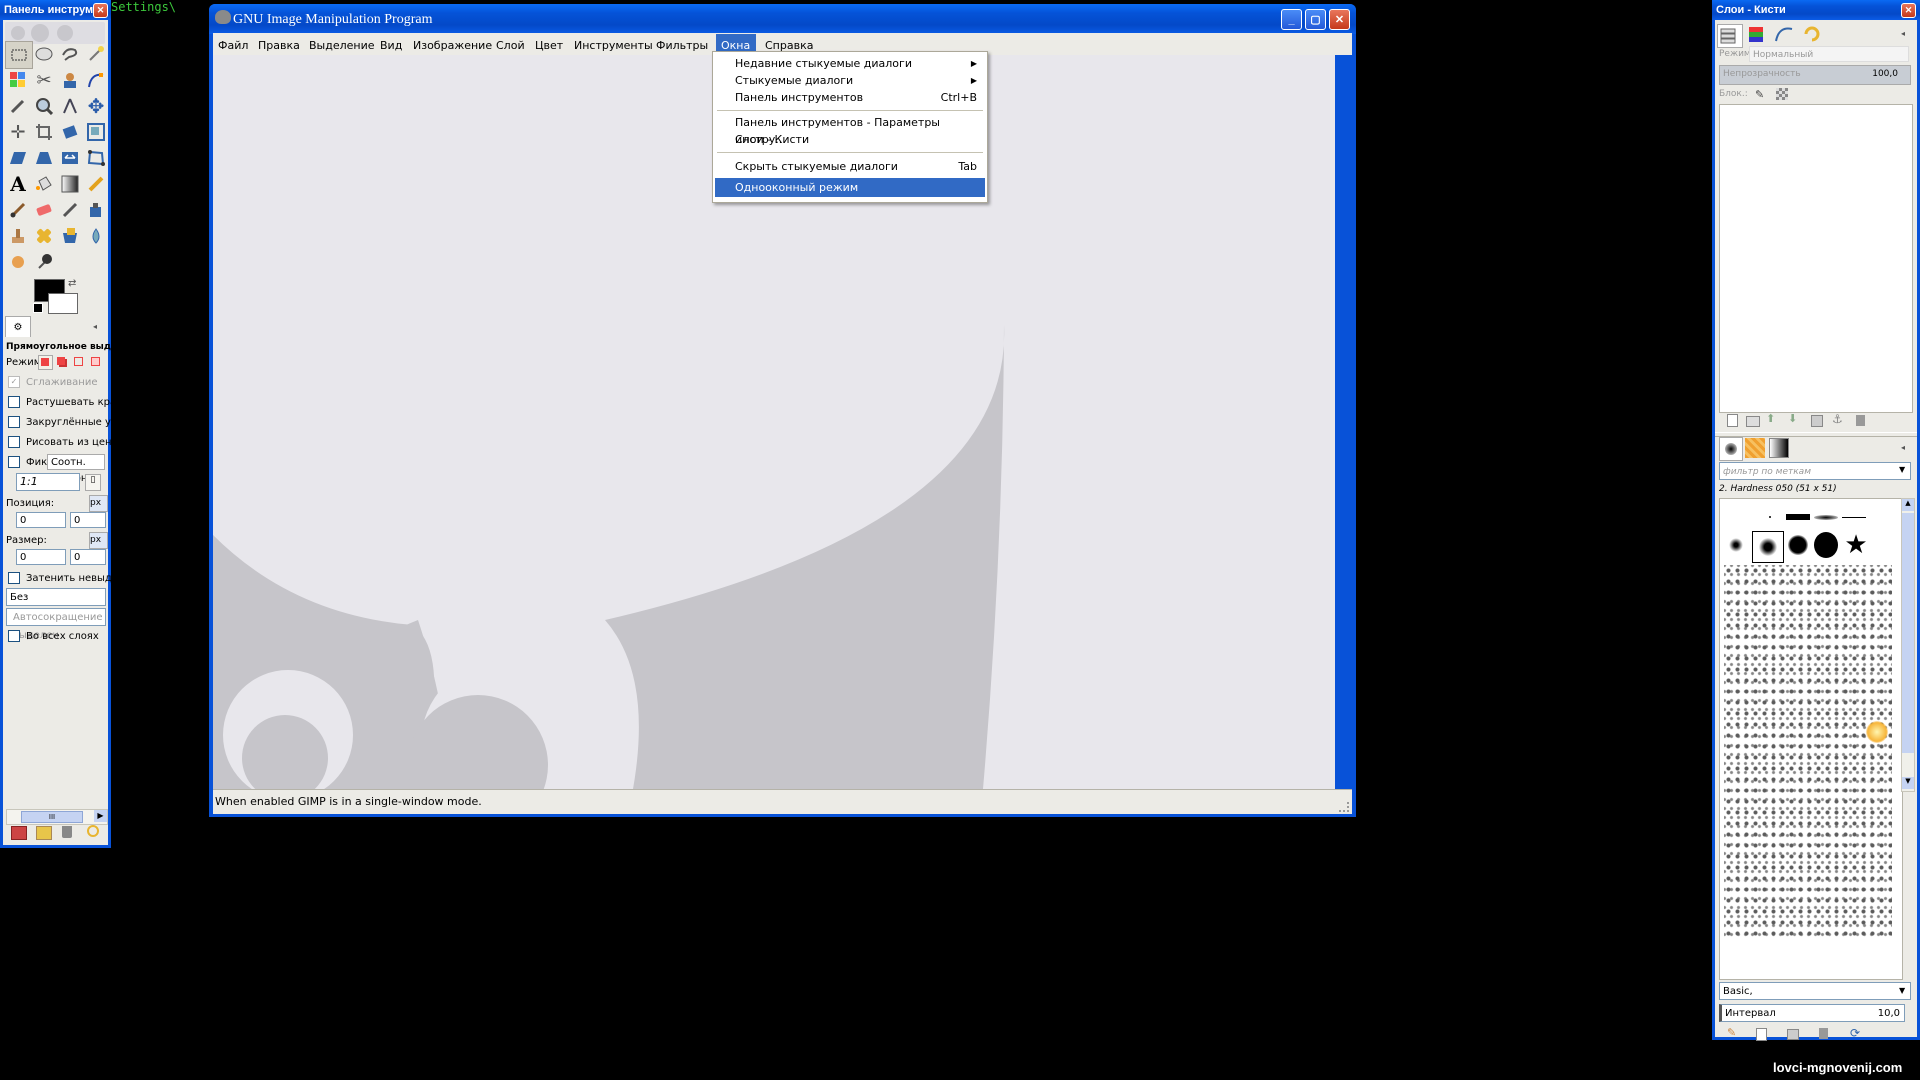 The image size is (1920, 1080). Describe the element at coordinates (1731, 1032) in the screenshot. I see `edit-brush-icon: ✎` at that location.